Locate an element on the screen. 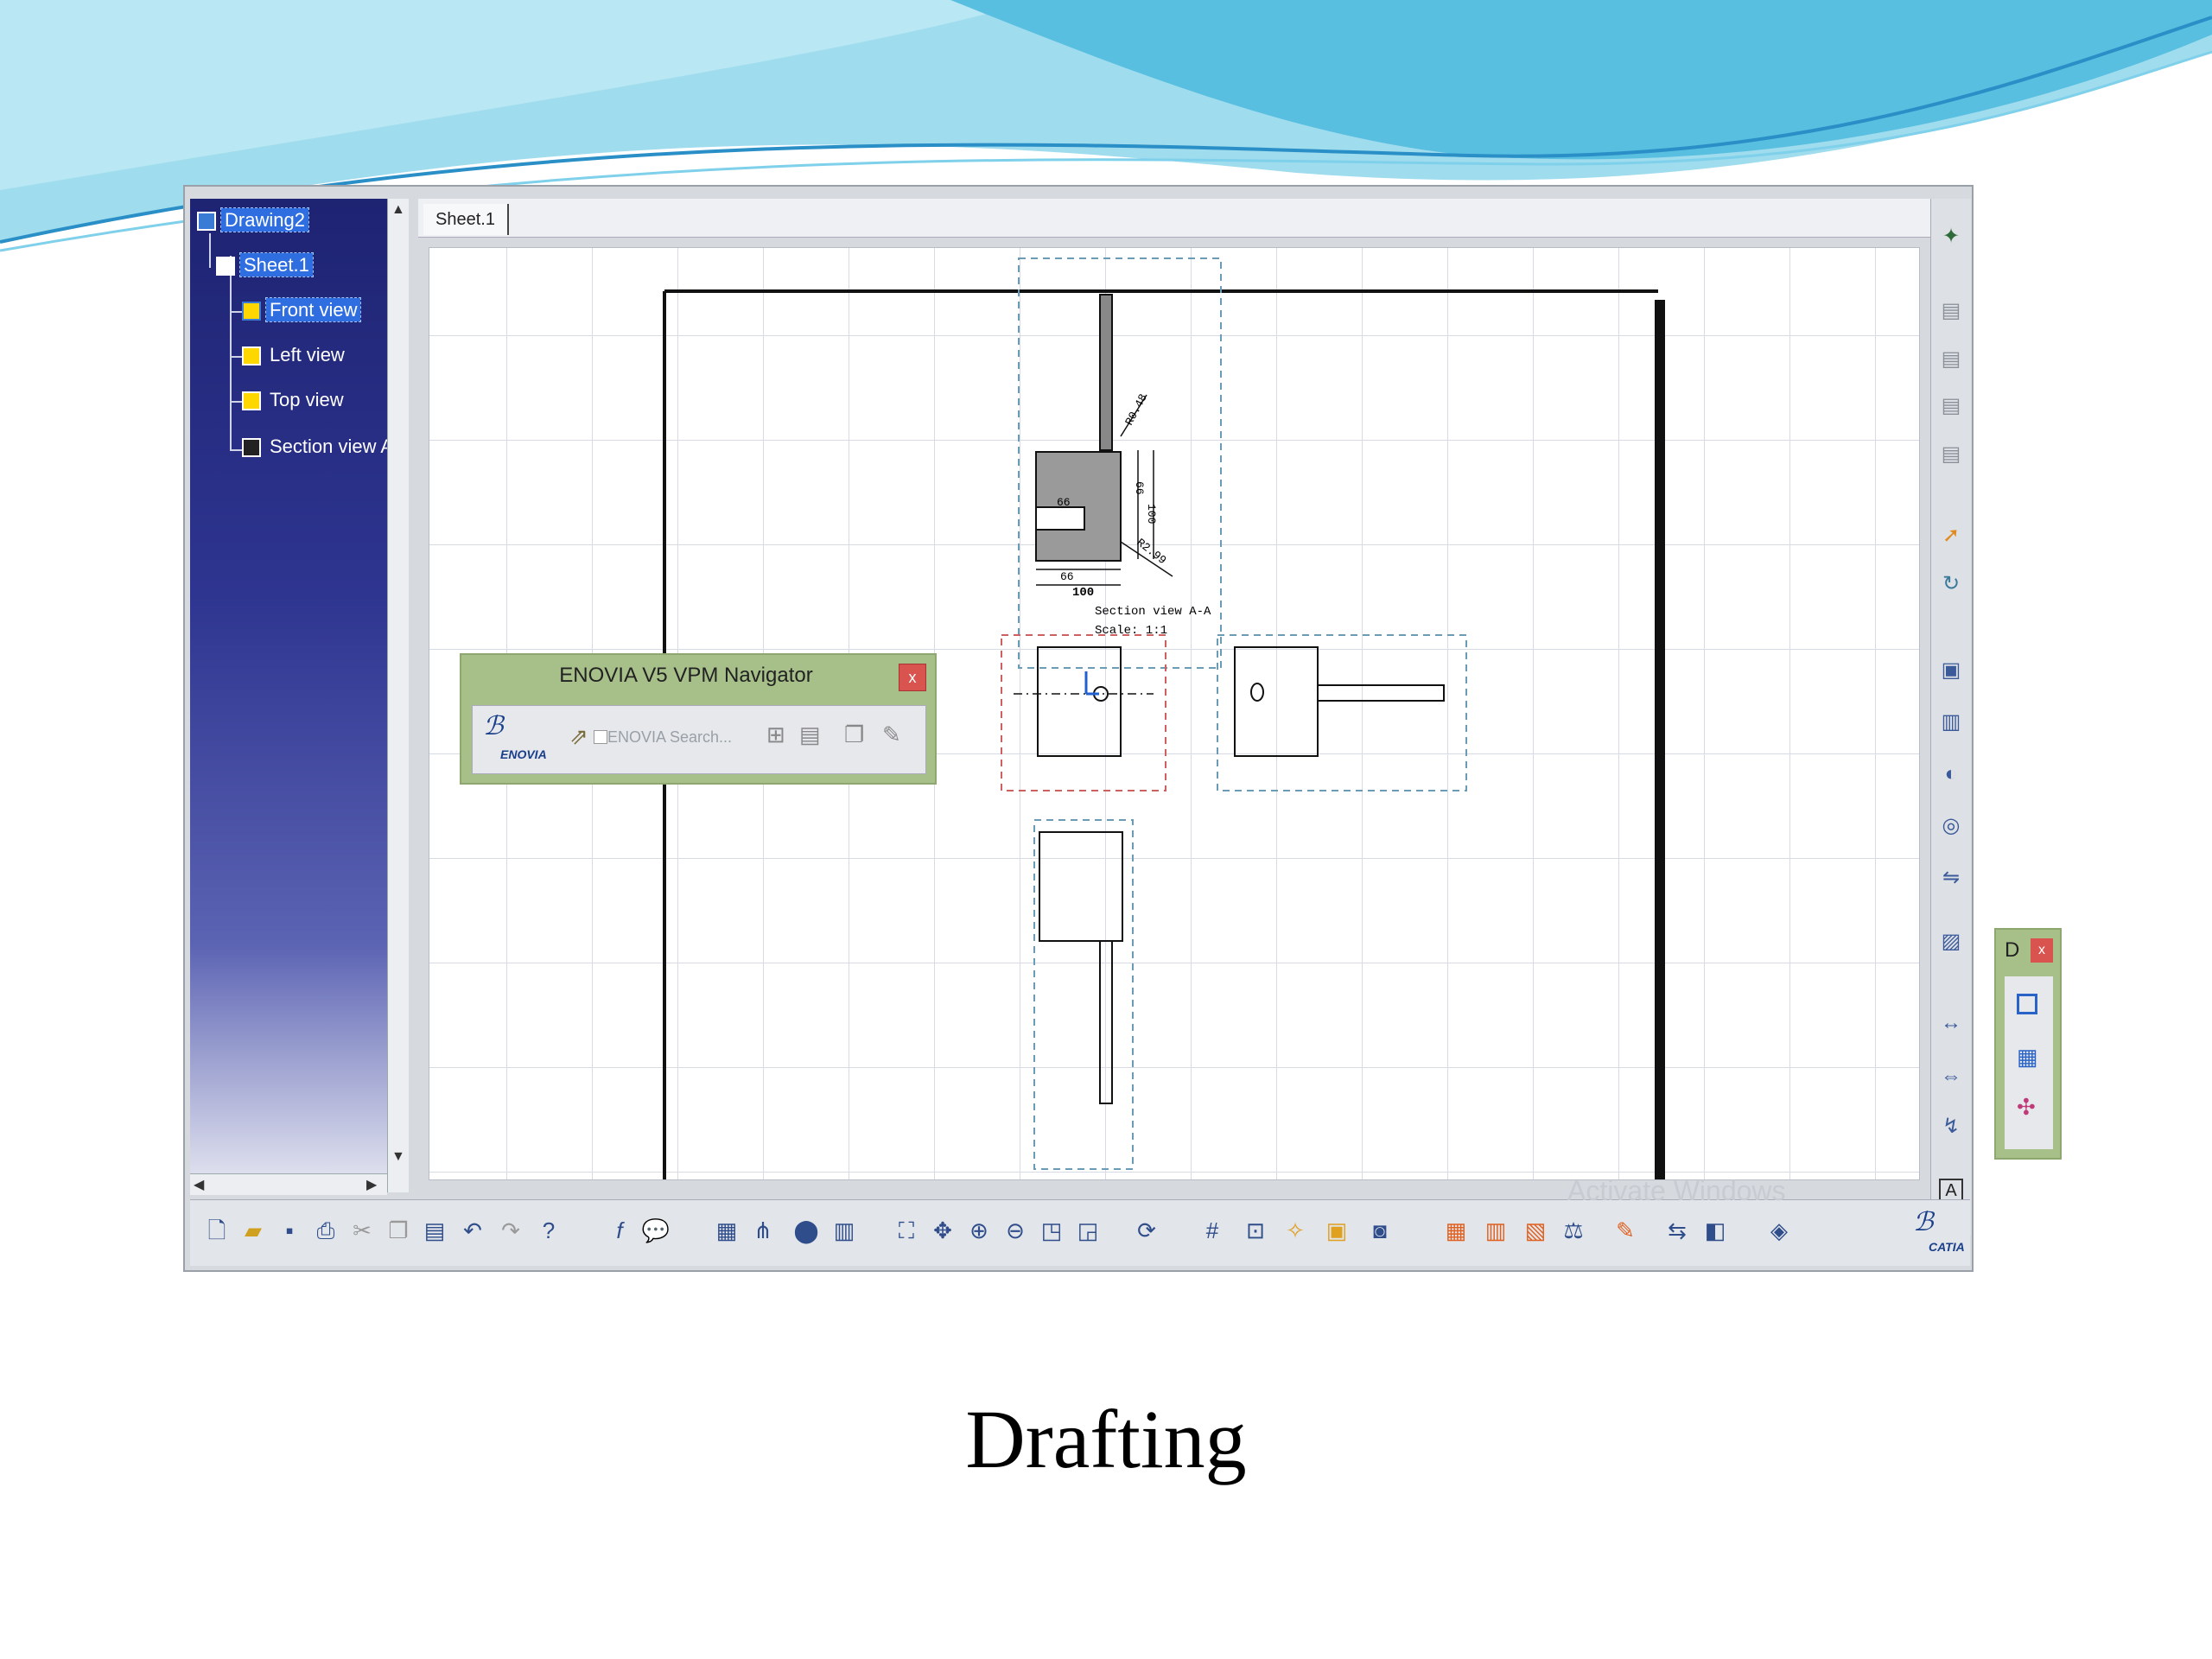  tree-item-section-view: Section view A is located at coordinates (314, 446).